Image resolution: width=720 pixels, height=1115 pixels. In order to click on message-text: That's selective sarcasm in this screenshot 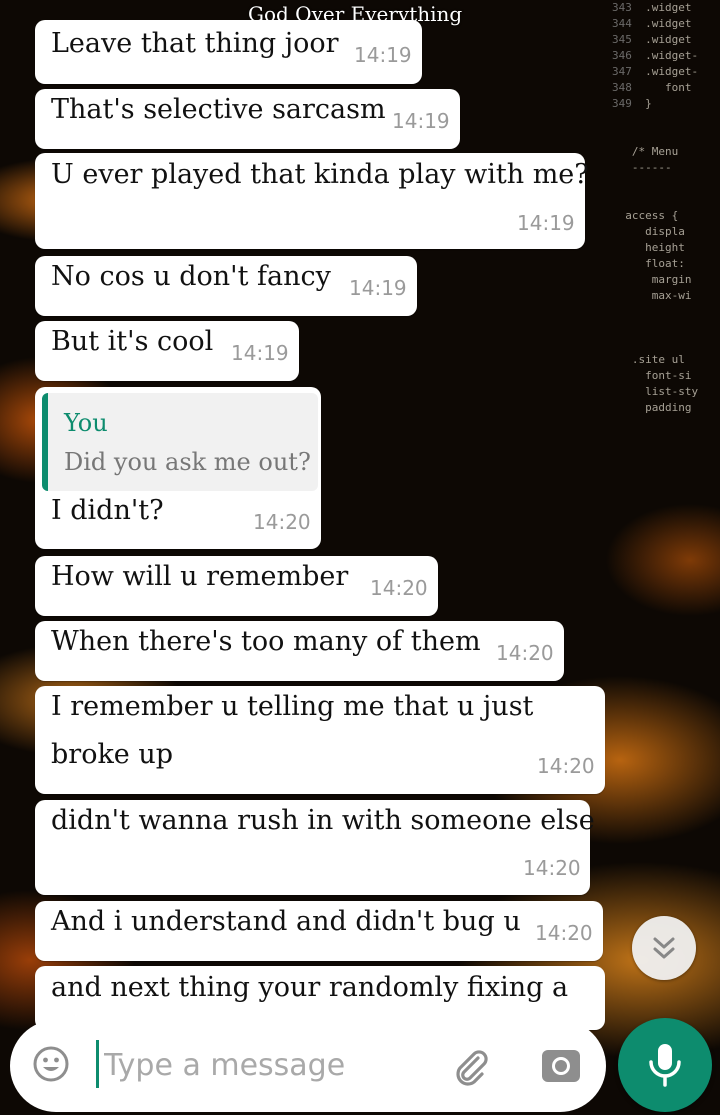, I will do `click(218, 109)`.